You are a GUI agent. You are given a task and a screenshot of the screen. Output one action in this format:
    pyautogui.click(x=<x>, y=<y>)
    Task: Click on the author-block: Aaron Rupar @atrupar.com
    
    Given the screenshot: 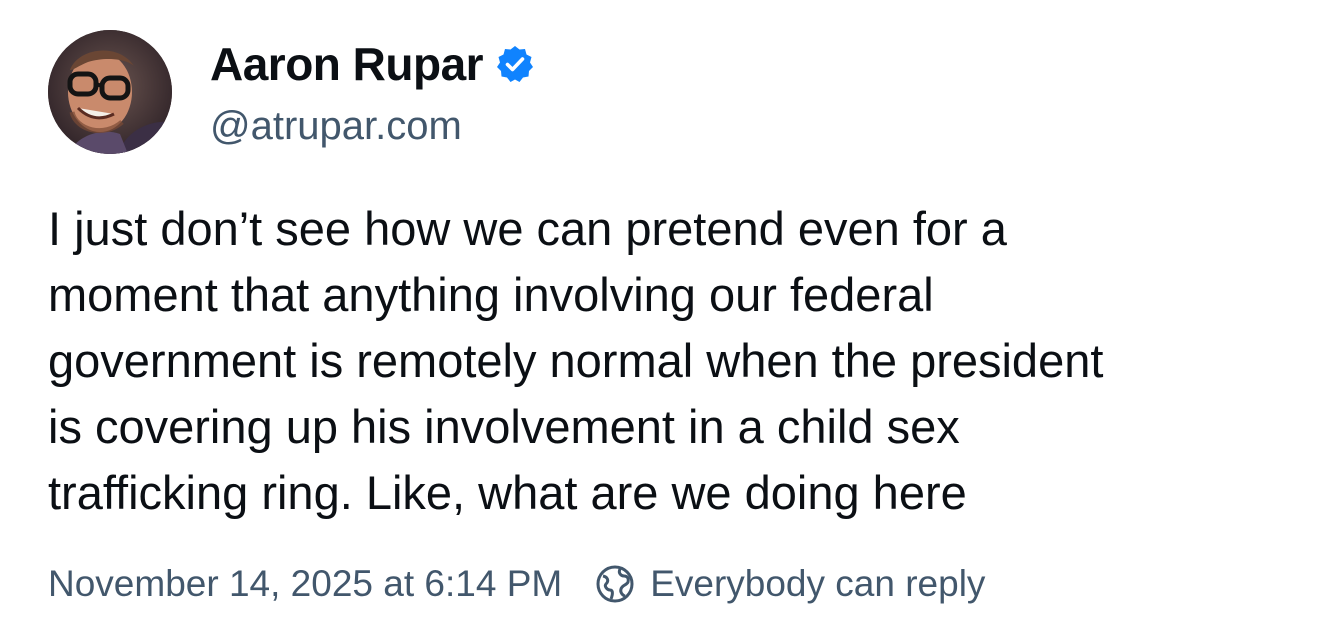 What is the action you would take?
    pyautogui.click(x=372, y=93)
    